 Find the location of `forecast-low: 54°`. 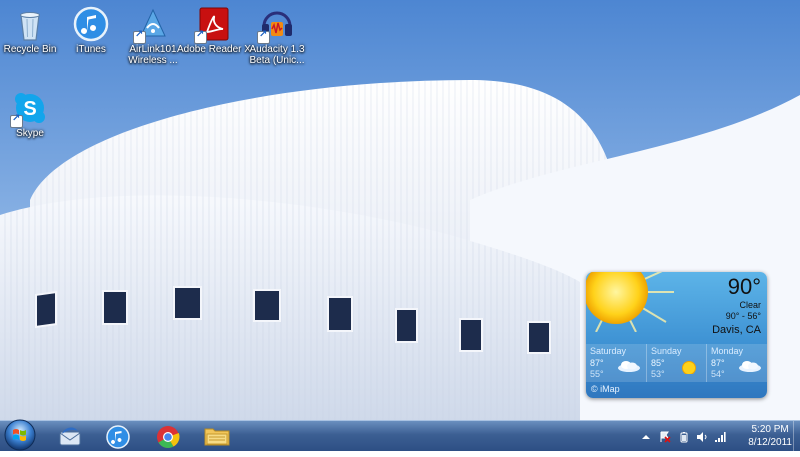

forecast-low: 54° is located at coordinates (718, 374).